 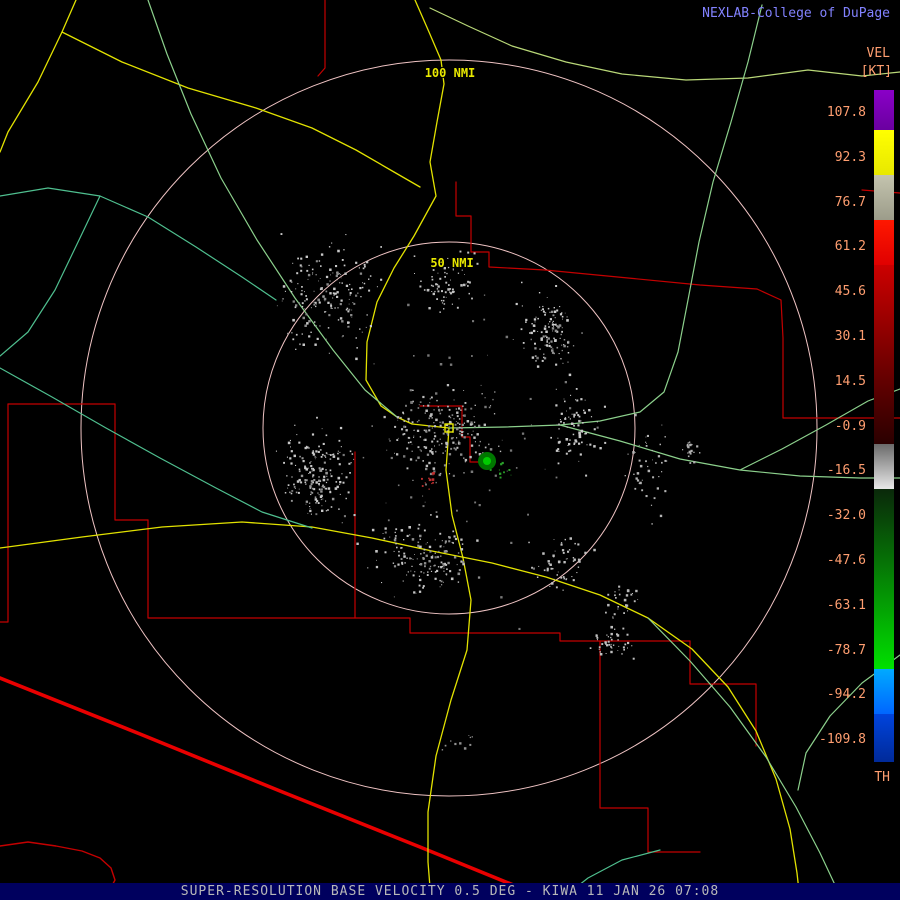 What do you see at coordinates (884, 197) in the screenshot?
I see `colorbar-segment` at bounding box center [884, 197].